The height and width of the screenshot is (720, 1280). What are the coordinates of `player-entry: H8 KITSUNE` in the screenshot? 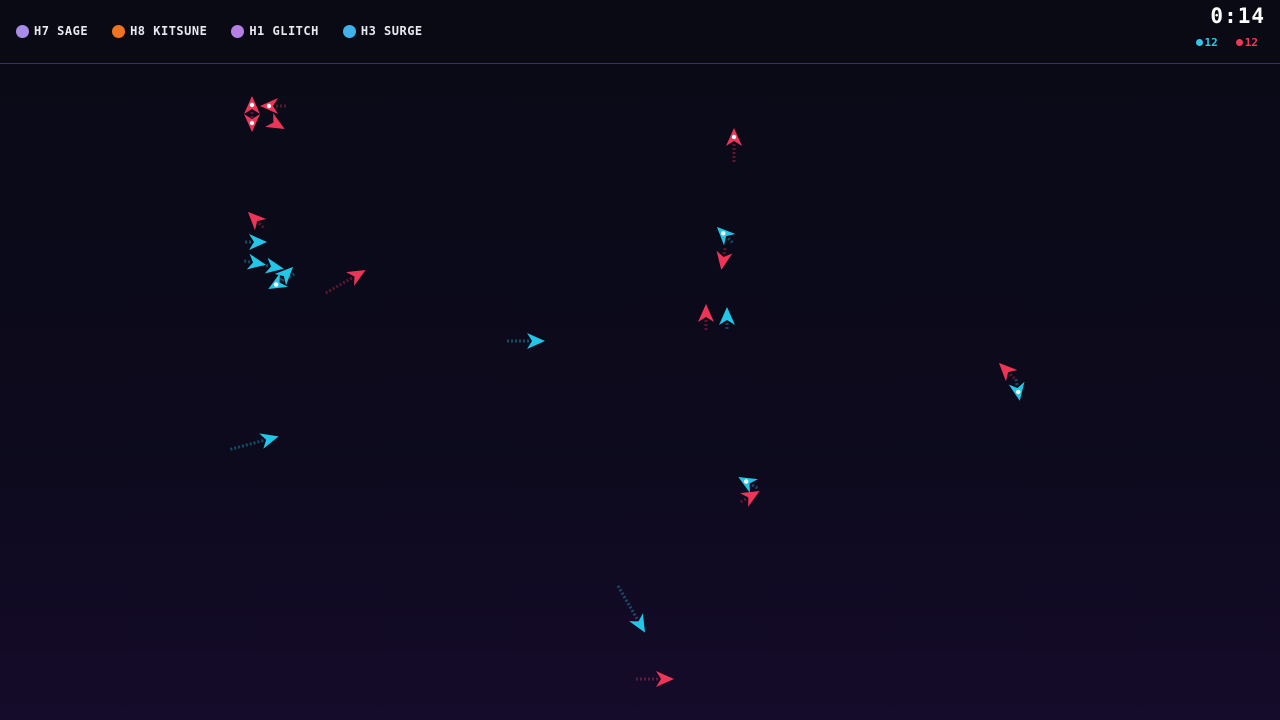 It's located at (159, 31).